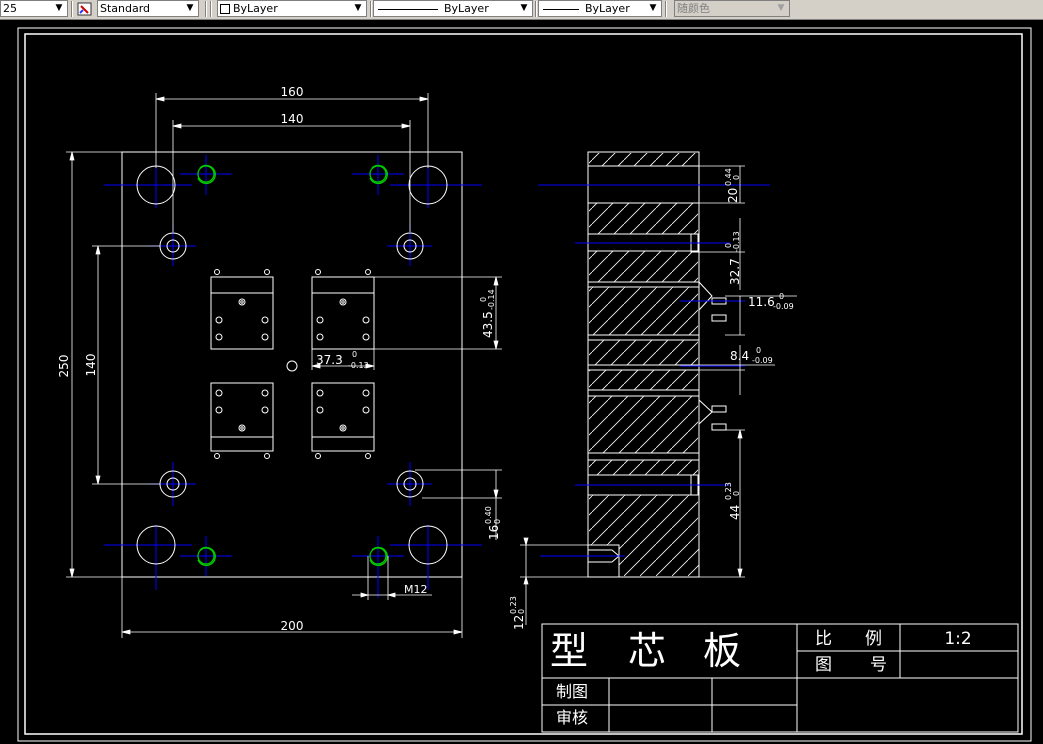  Describe the element at coordinates (736, 177) in the screenshot. I see `dim-20-tol-dn: 0` at that location.